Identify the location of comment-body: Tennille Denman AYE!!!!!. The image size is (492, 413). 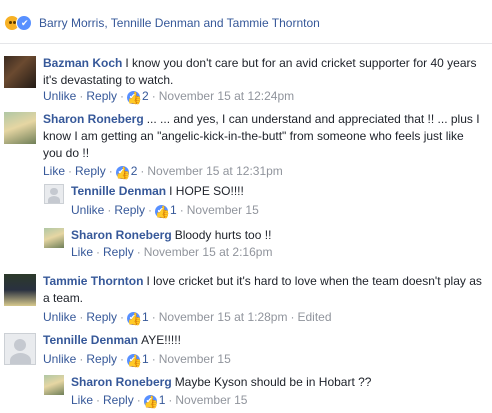
(263, 340).